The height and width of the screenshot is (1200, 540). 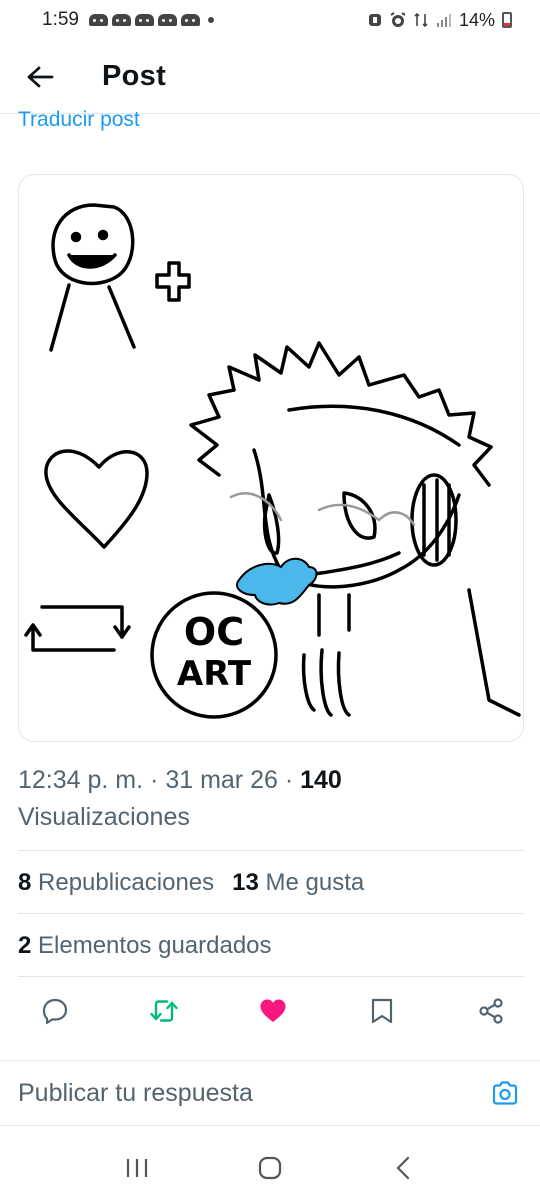 I want to click on status-right: 14%, so click(x=439, y=20).